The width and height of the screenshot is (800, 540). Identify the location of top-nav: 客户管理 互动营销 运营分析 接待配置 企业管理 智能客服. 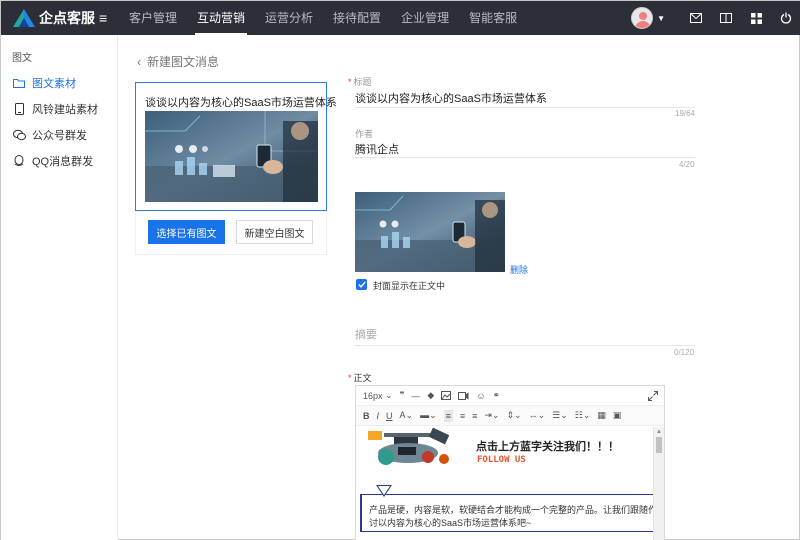
(323, 18).